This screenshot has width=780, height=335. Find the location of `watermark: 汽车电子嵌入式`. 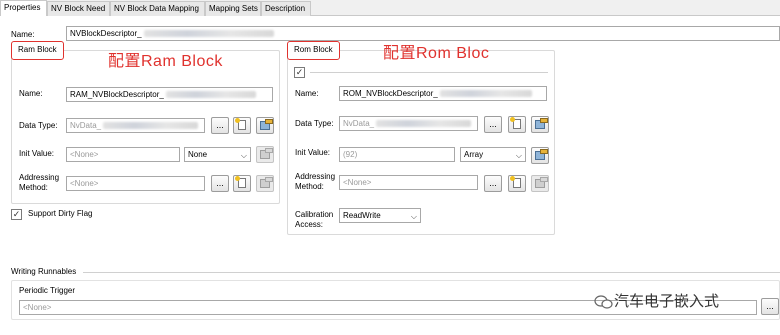

watermark: 汽车电子嵌入式 is located at coordinates (656, 300).